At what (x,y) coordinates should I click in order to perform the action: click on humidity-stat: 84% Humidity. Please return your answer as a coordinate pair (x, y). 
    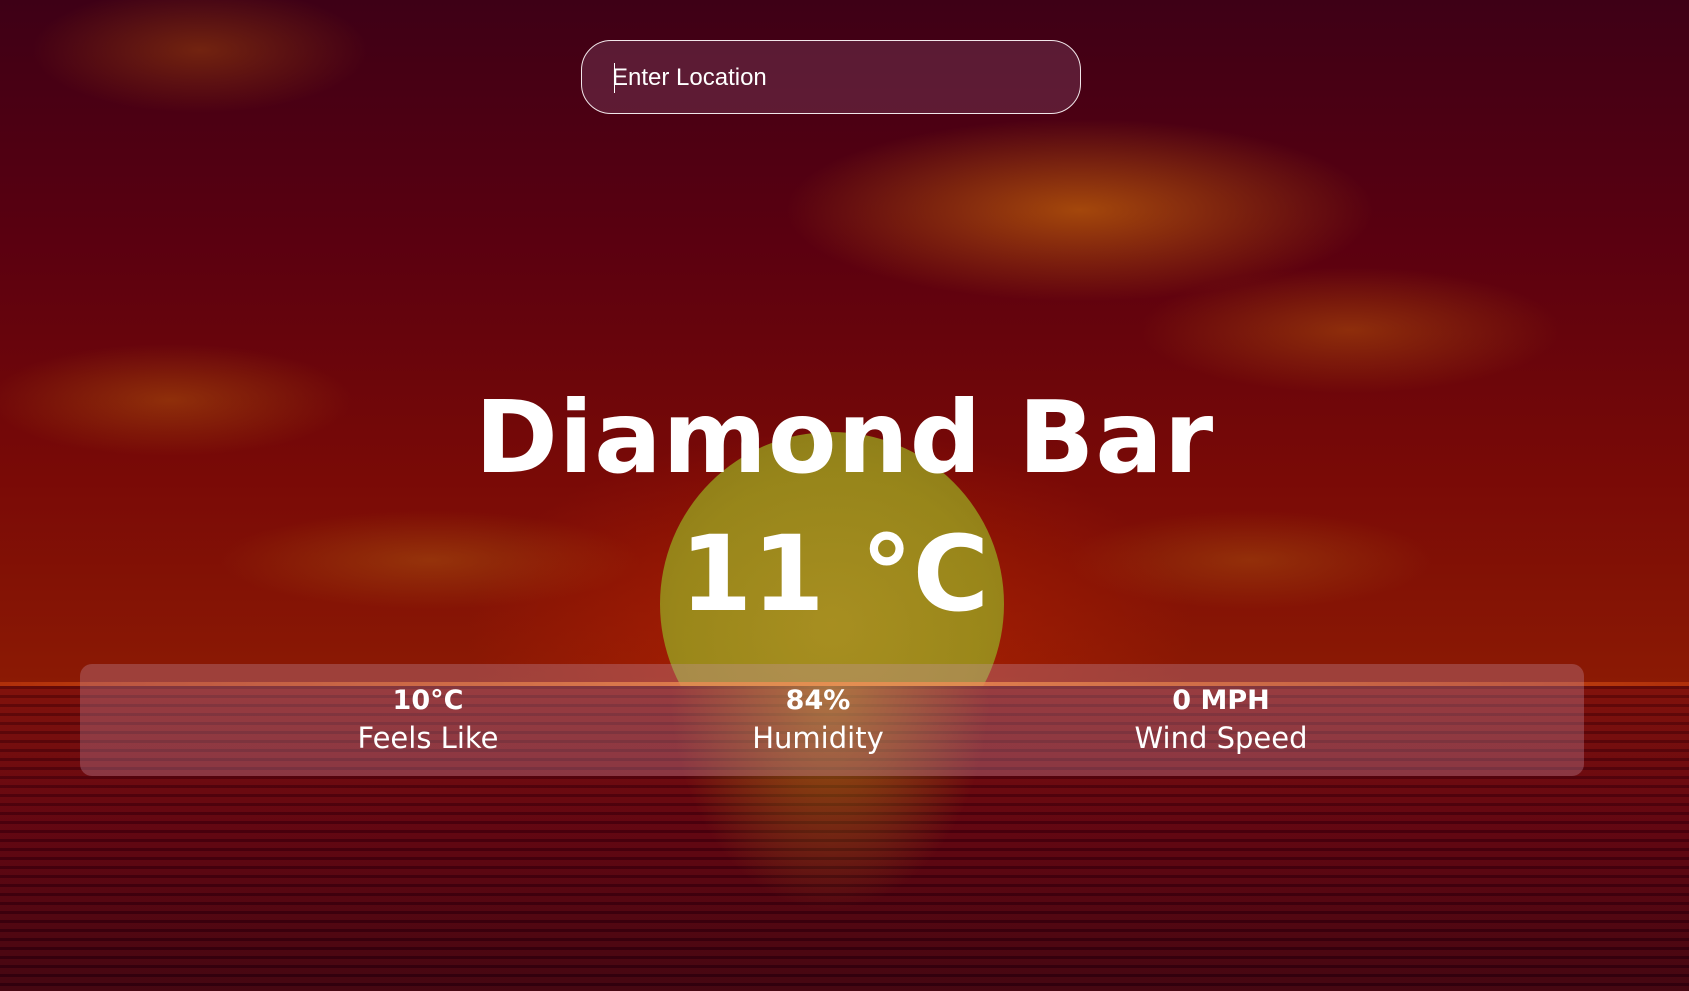
    Looking at the image, I should click on (818, 721).